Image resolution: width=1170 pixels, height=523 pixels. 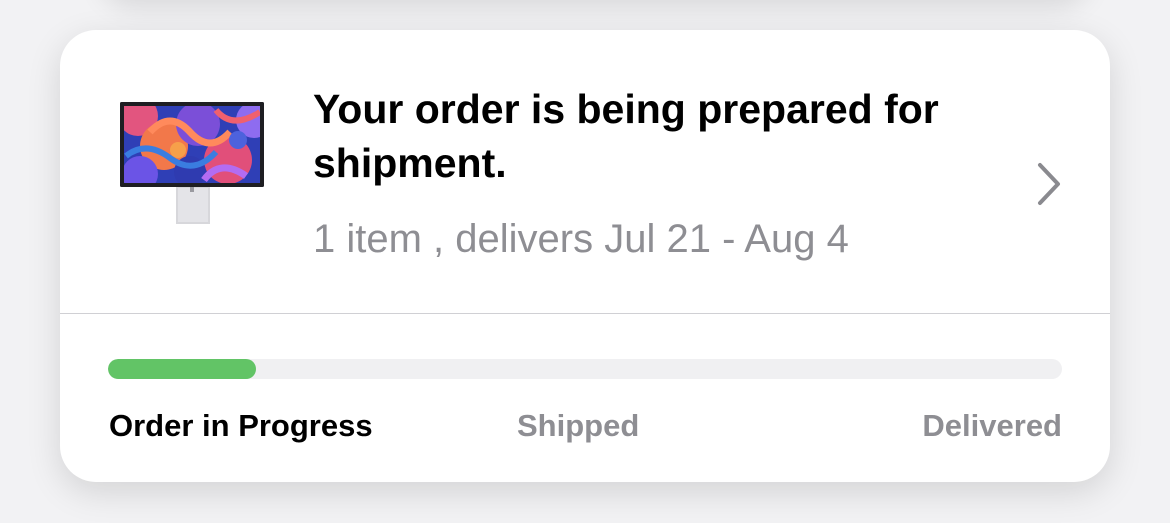 What do you see at coordinates (241, 425) in the screenshot?
I see `stage-order-in-progress: Order in Progress` at bounding box center [241, 425].